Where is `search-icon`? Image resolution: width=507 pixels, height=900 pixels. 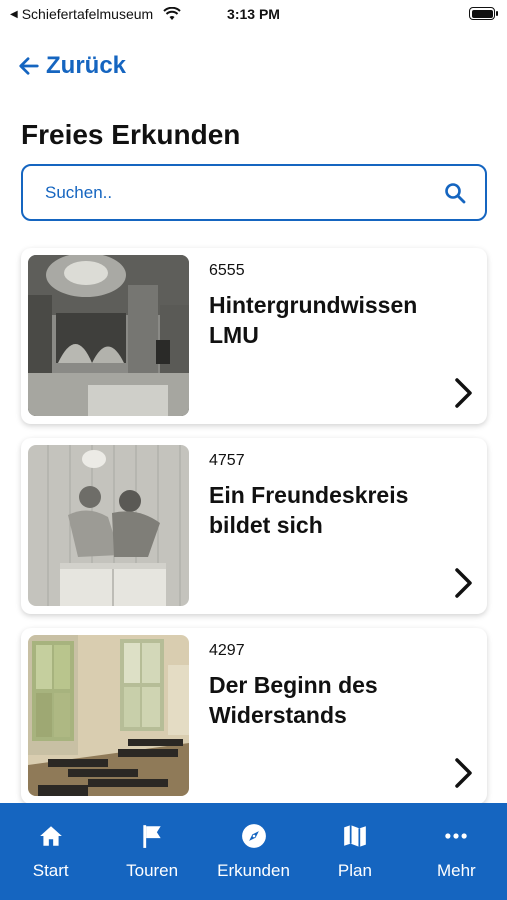 search-icon is located at coordinates (455, 193).